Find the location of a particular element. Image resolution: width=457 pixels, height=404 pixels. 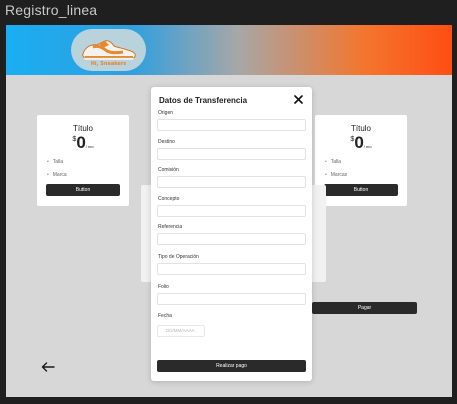

comision-label: Comisión is located at coordinates (168, 170).